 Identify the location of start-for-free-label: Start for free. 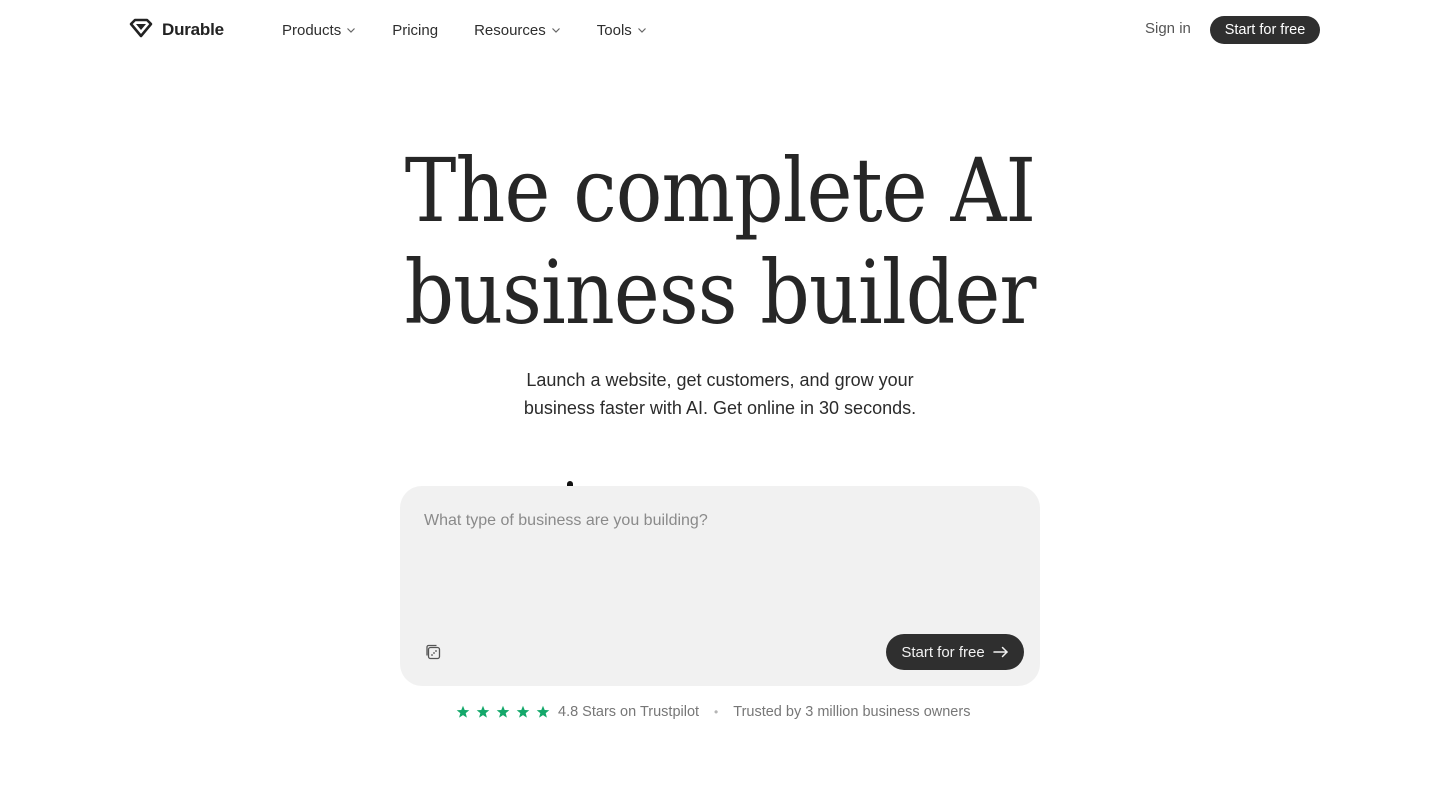
(943, 652).